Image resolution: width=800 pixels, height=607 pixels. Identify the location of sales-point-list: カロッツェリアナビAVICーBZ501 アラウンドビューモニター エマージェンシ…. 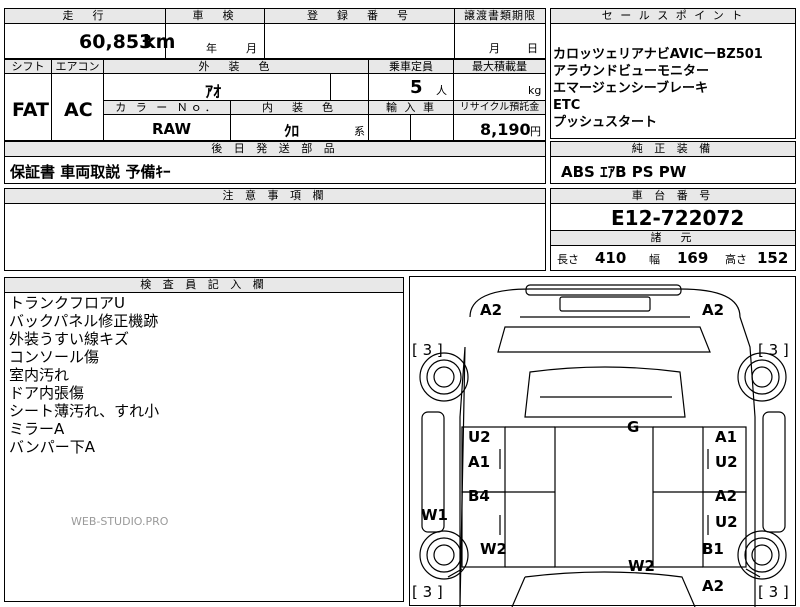
(658, 88).